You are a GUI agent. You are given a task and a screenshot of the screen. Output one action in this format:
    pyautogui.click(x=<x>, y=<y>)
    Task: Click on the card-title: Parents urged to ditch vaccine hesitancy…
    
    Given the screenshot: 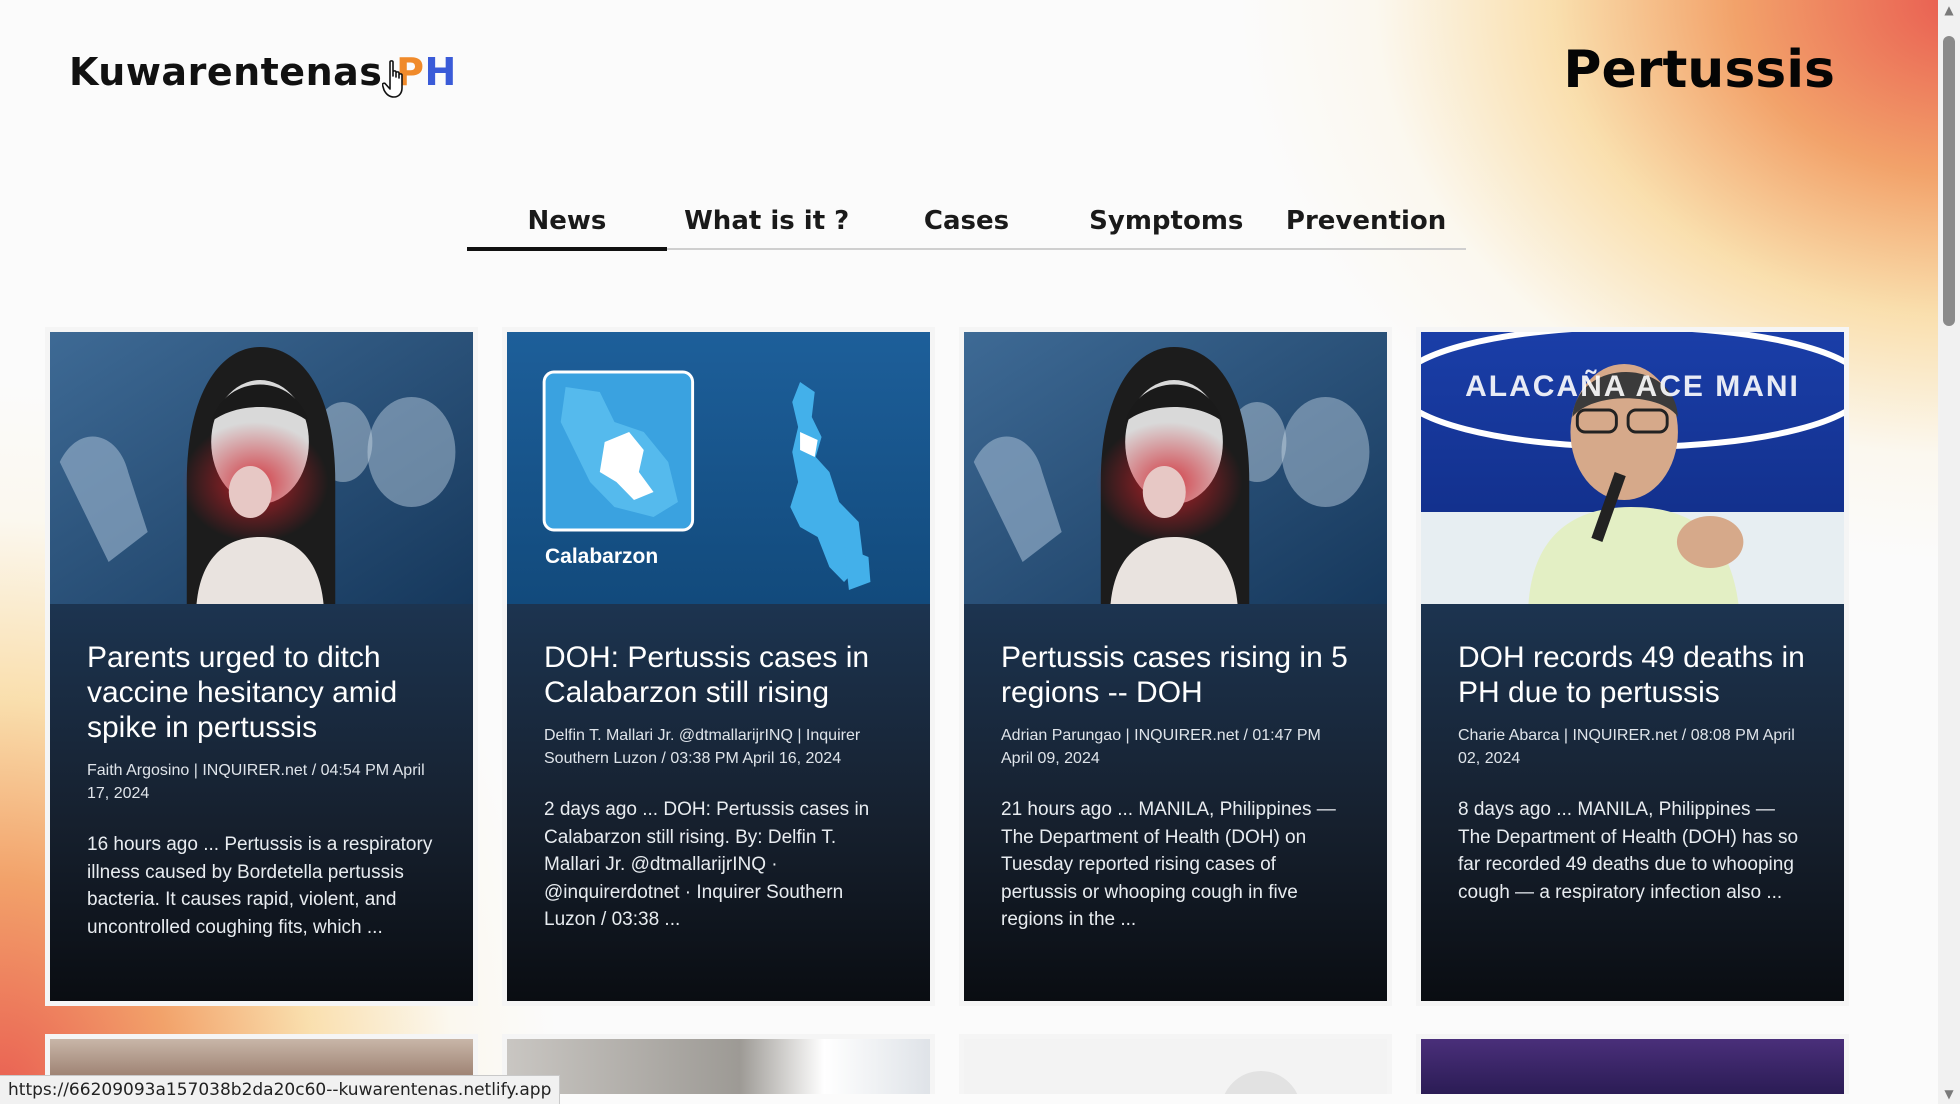 What is the action you would take?
    pyautogui.click(x=261, y=692)
    